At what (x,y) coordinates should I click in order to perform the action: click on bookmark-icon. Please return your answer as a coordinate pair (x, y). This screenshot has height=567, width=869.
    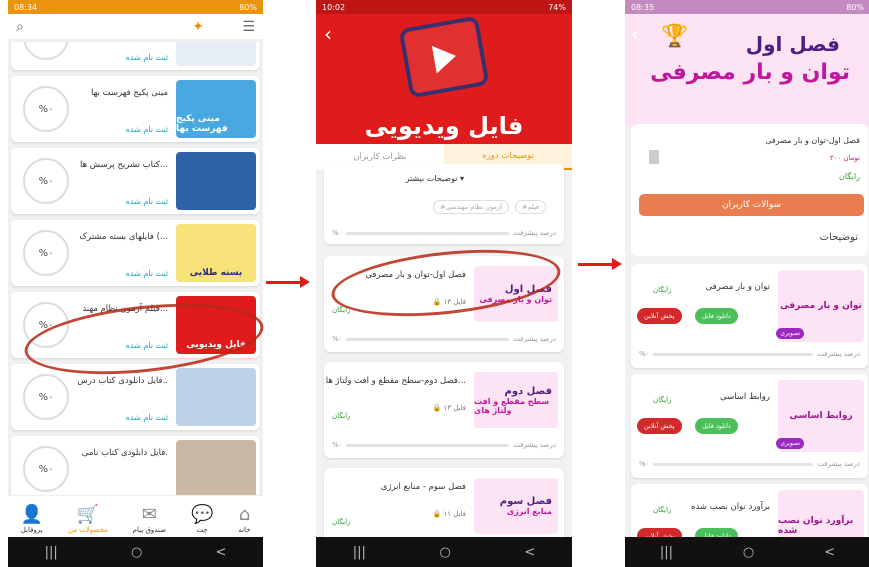
    Looking at the image, I should click on (654, 157).